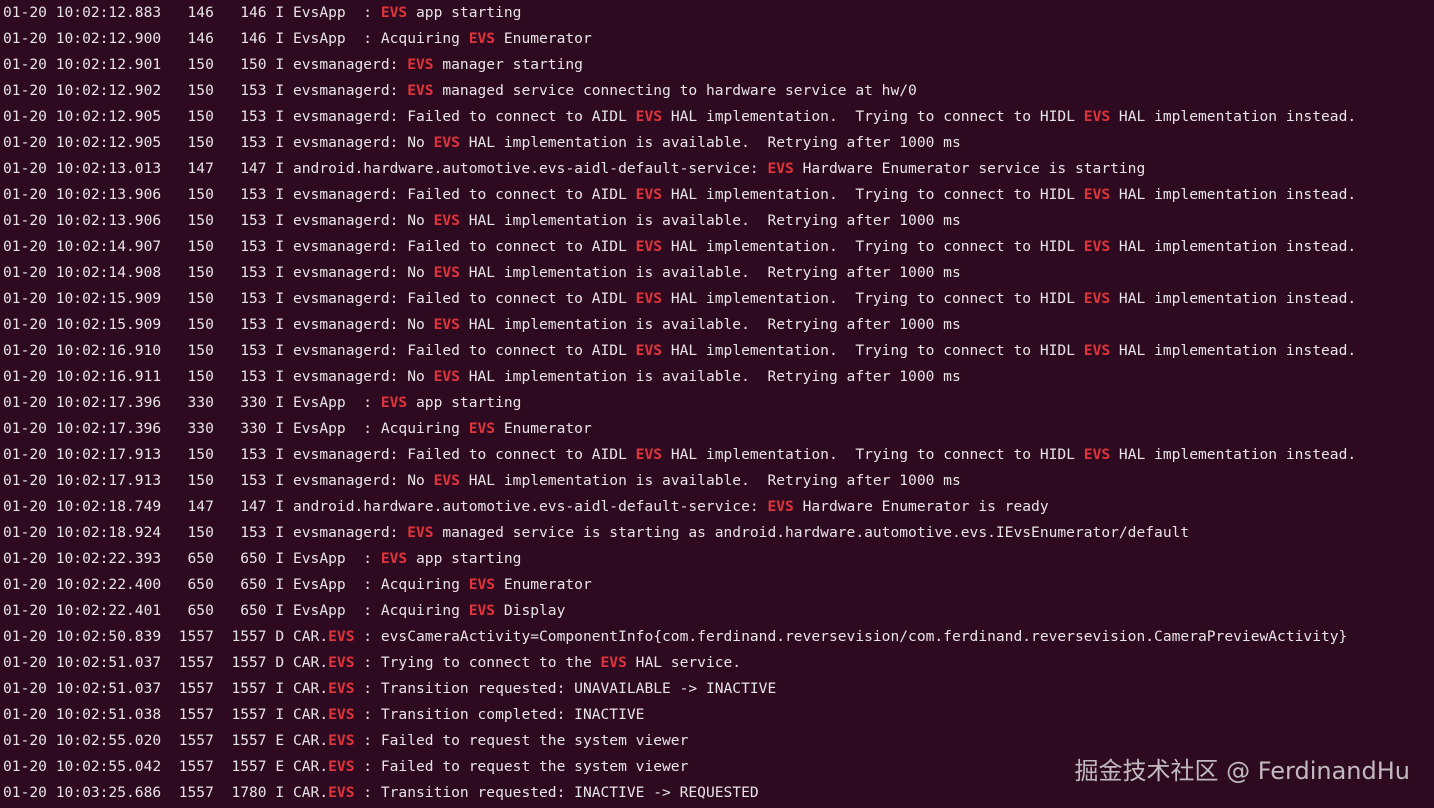  What do you see at coordinates (921, 506) in the screenshot?
I see `log-message-text: Hardware Enumerator is ready` at bounding box center [921, 506].